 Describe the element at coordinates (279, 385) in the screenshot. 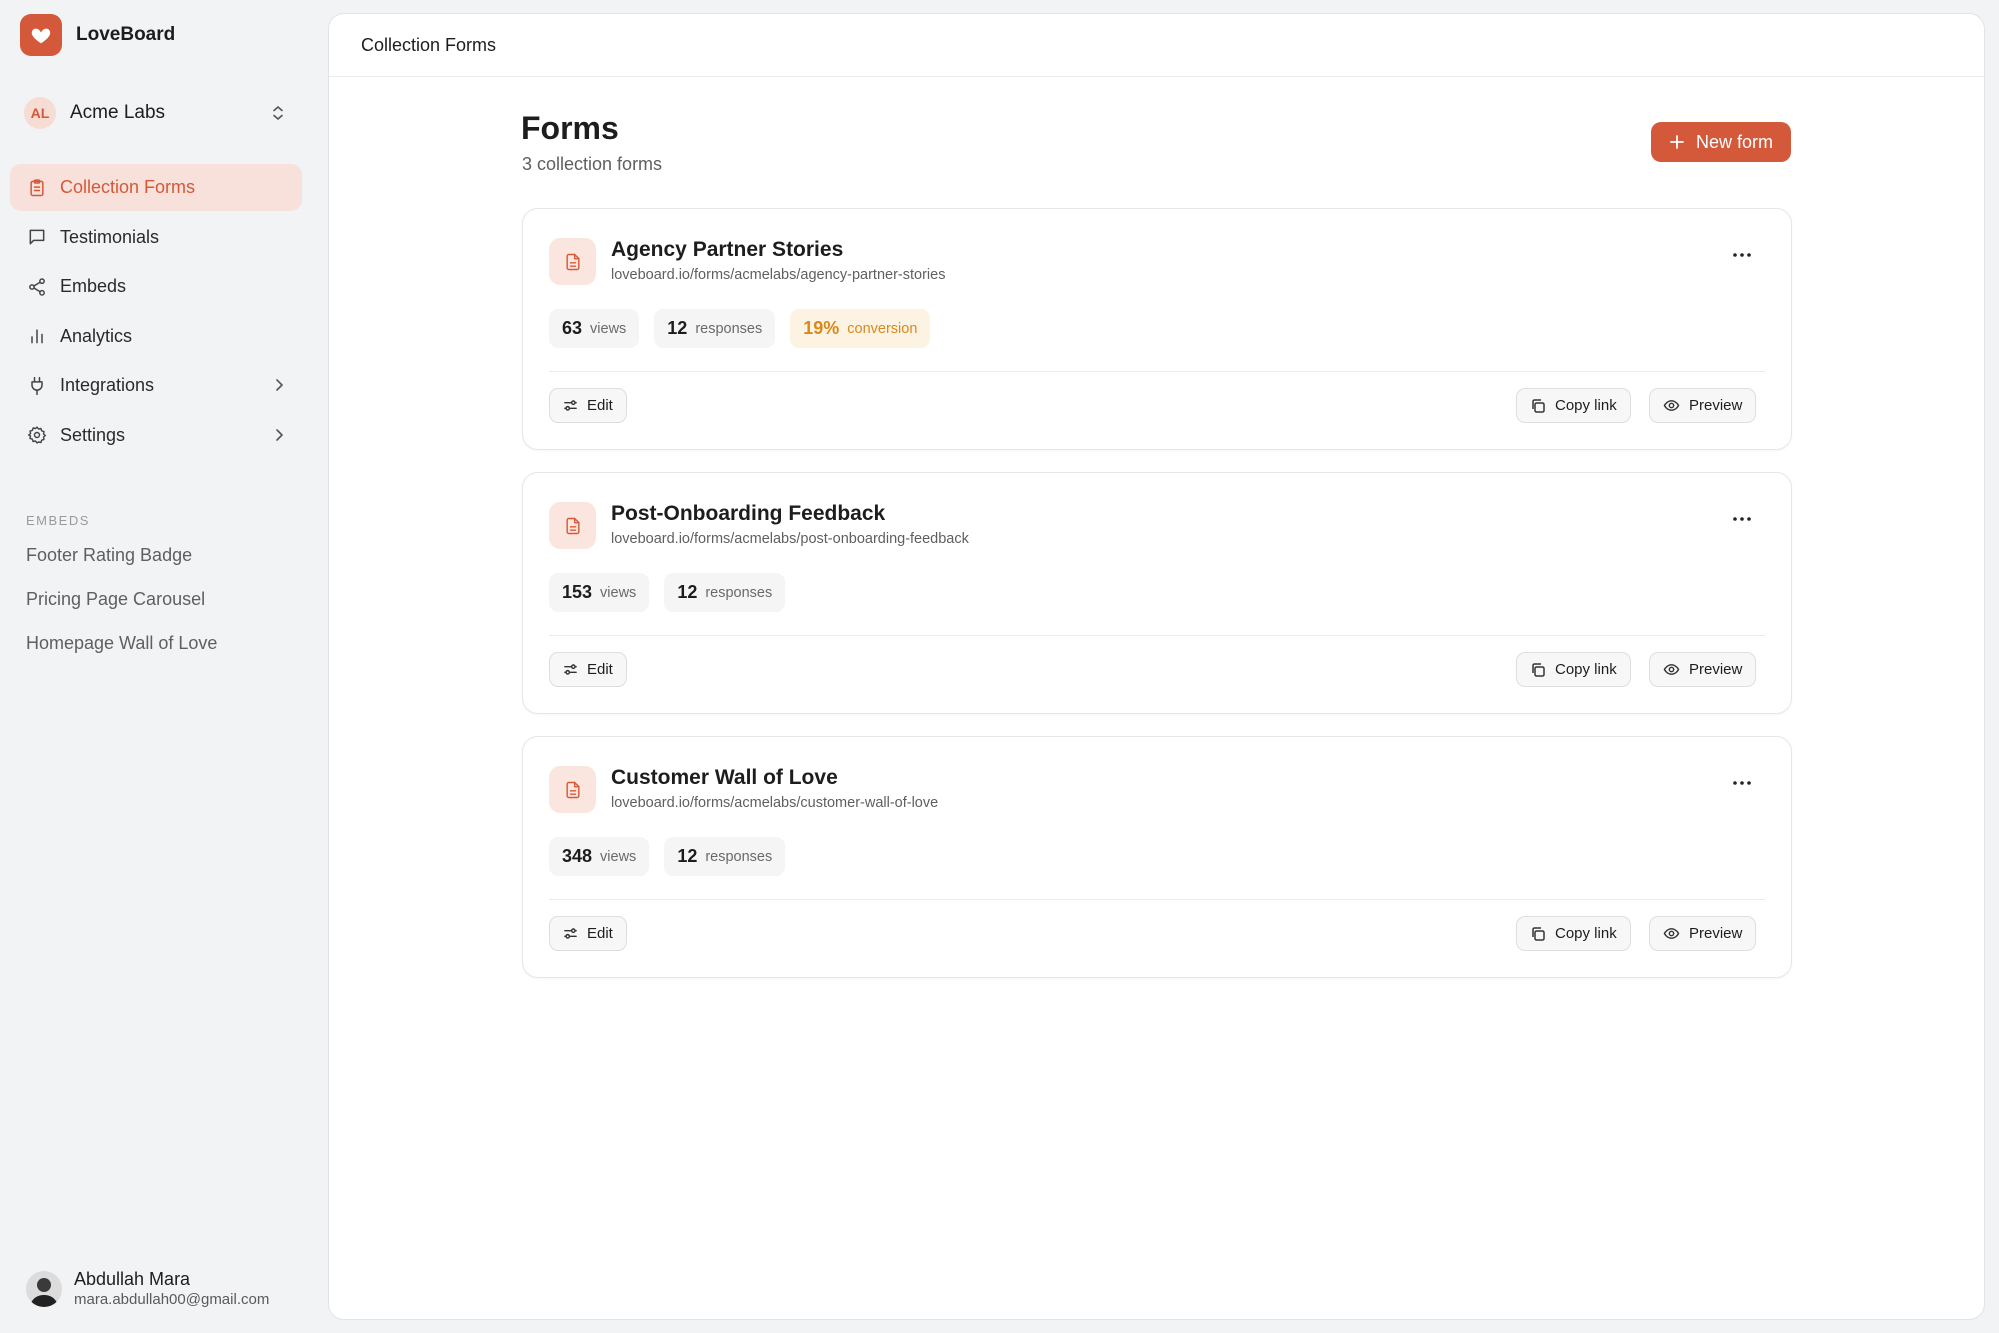

I see `chevron-right-icon` at that location.